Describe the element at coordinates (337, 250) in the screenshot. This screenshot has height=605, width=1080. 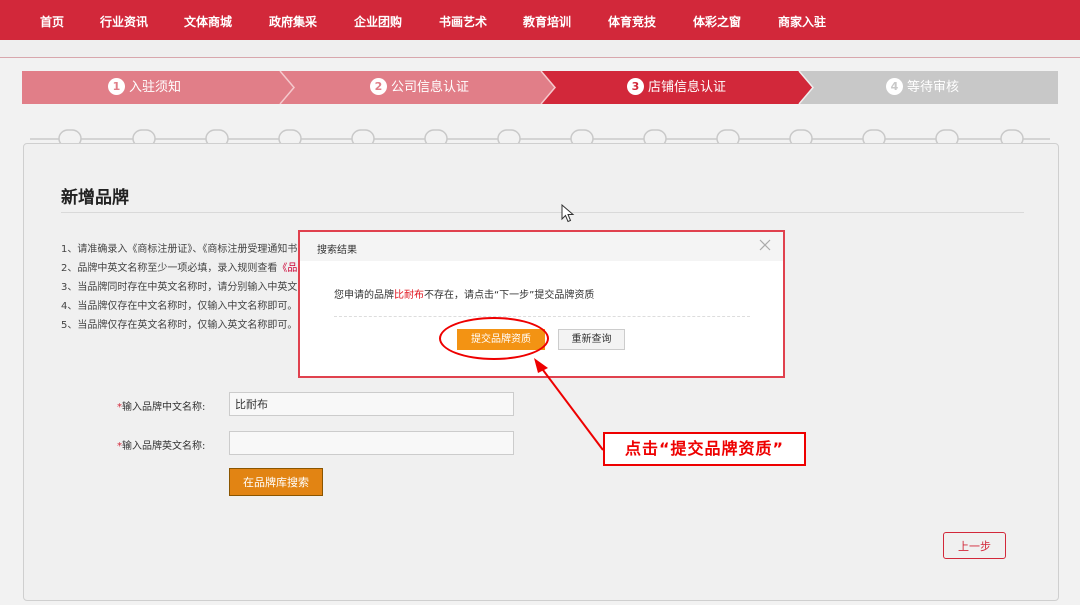
I see `dialog-title: 搜索结果` at that location.